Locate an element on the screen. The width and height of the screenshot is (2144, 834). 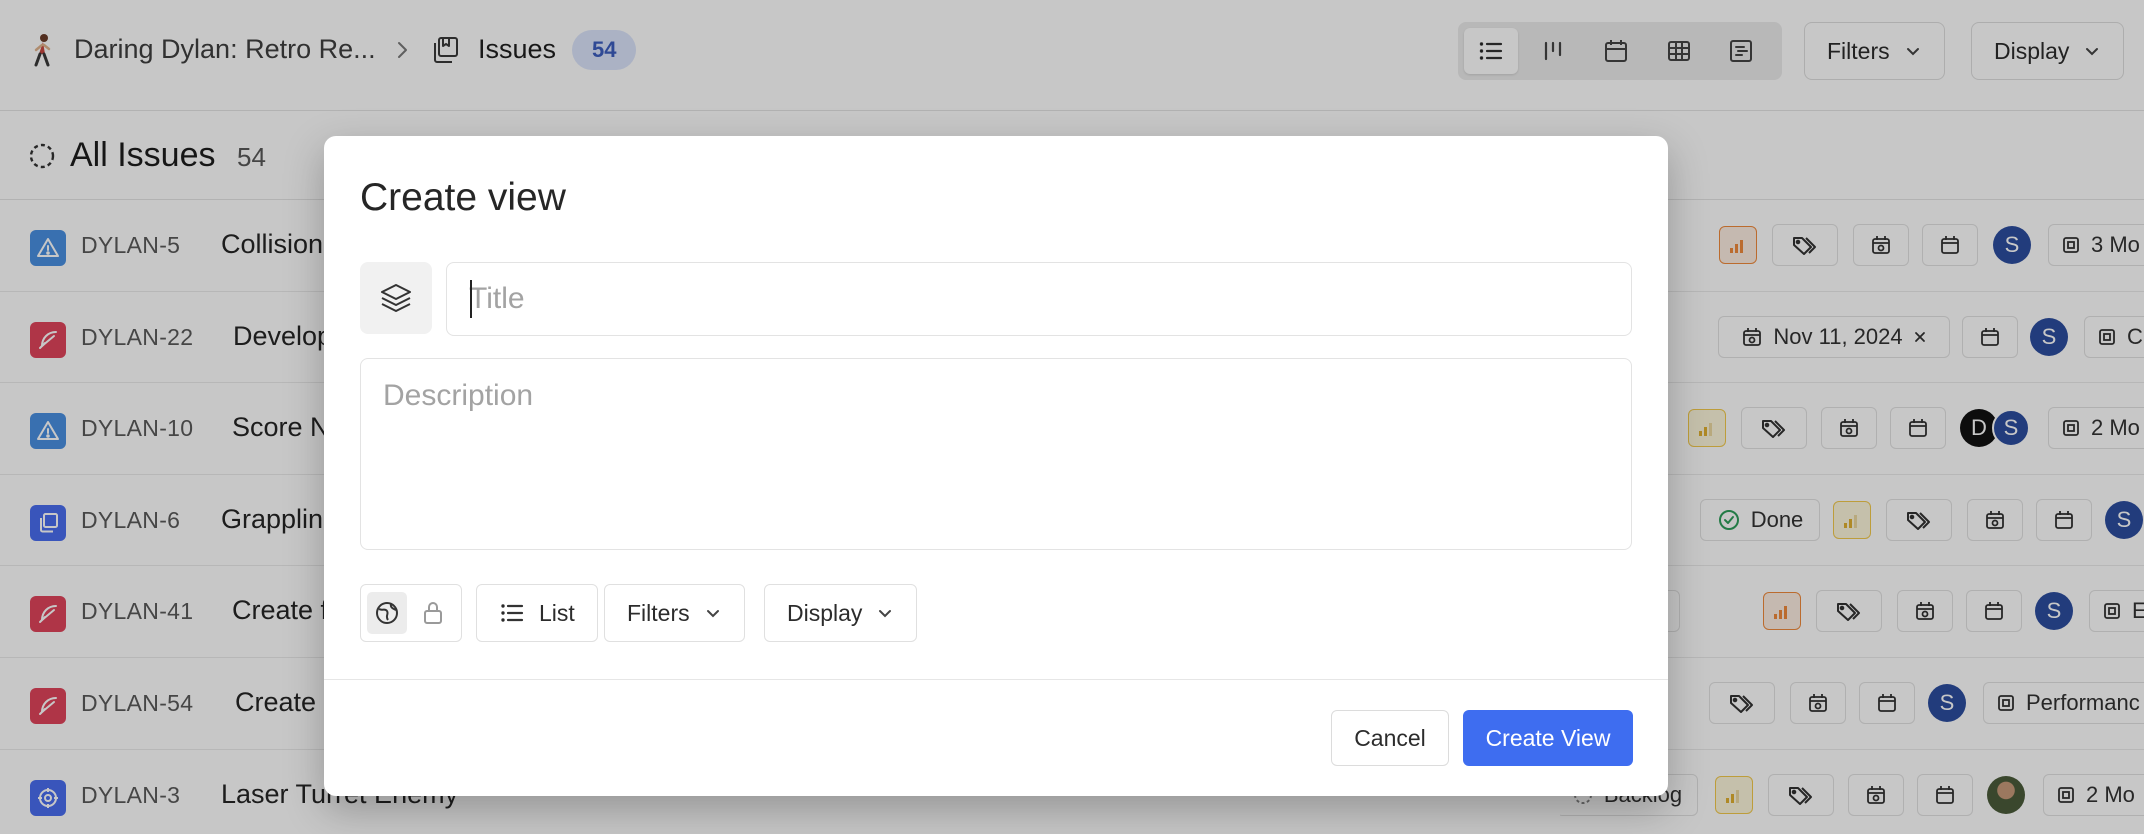
modal-display-button: Display is located at coordinates (841, 613).